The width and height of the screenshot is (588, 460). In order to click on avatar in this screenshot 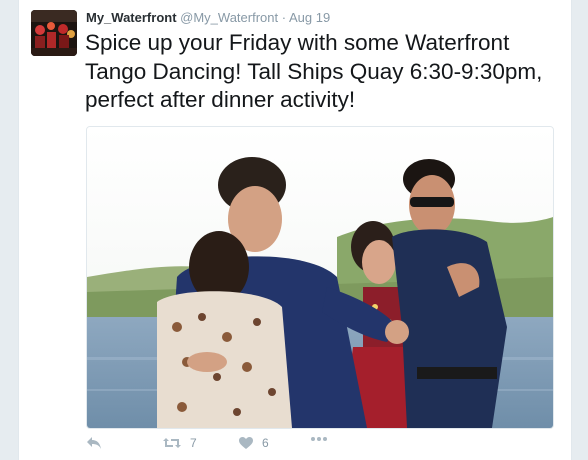, I will do `click(54, 33)`.